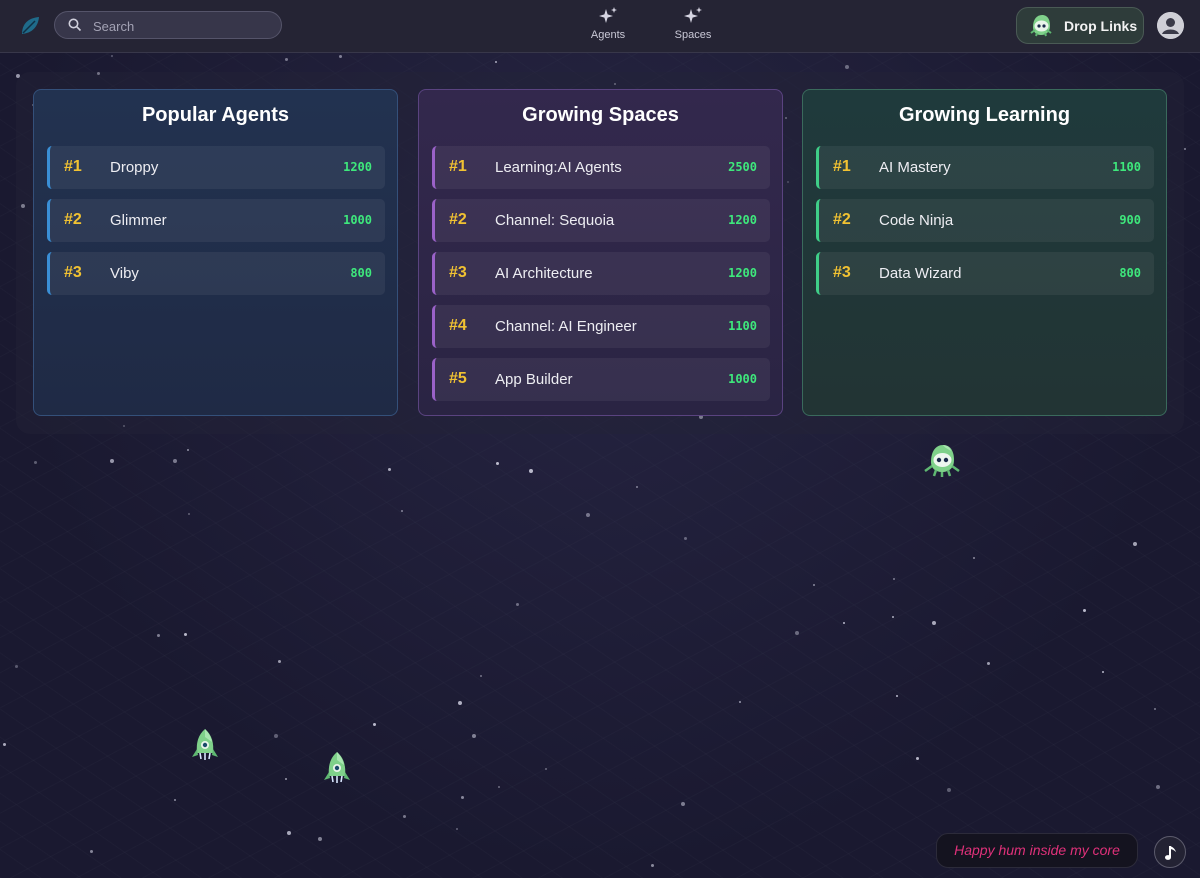 The height and width of the screenshot is (878, 1200). What do you see at coordinates (134, 167) in the screenshot?
I see `item-name: Droppy` at bounding box center [134, 167].